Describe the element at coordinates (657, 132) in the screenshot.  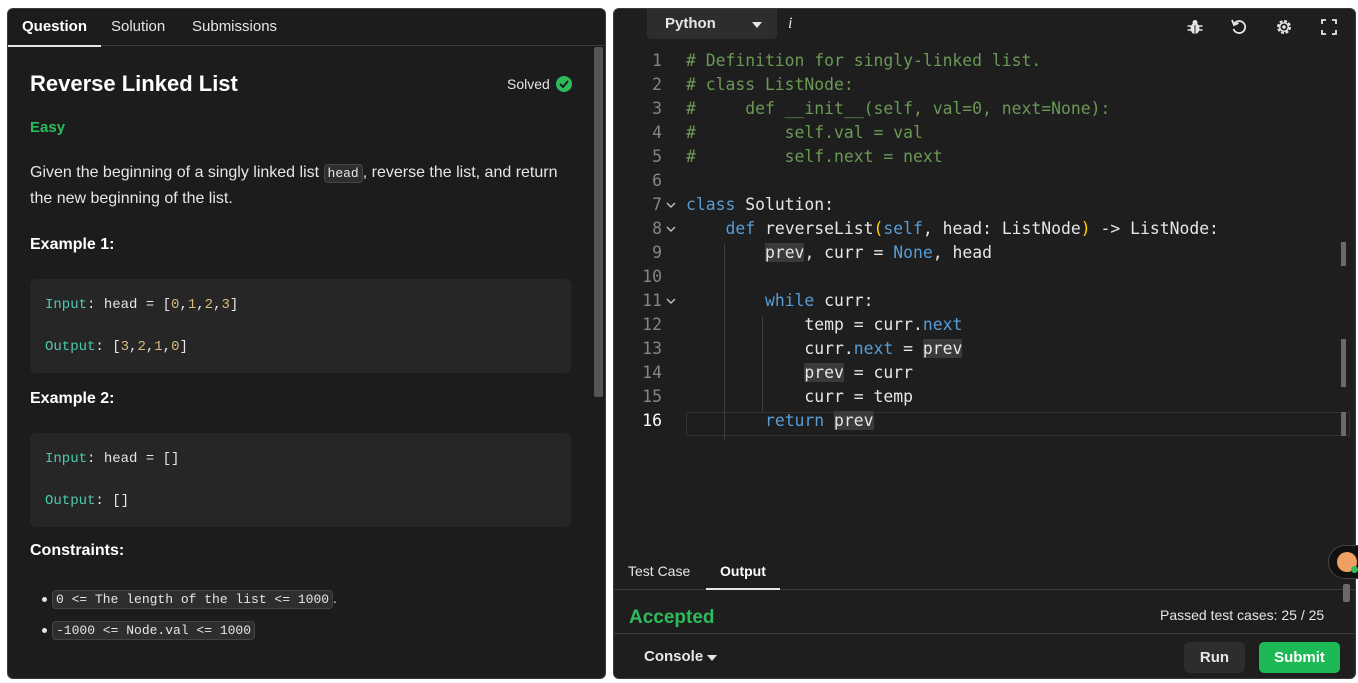
I see `line-number: 4` at that location.